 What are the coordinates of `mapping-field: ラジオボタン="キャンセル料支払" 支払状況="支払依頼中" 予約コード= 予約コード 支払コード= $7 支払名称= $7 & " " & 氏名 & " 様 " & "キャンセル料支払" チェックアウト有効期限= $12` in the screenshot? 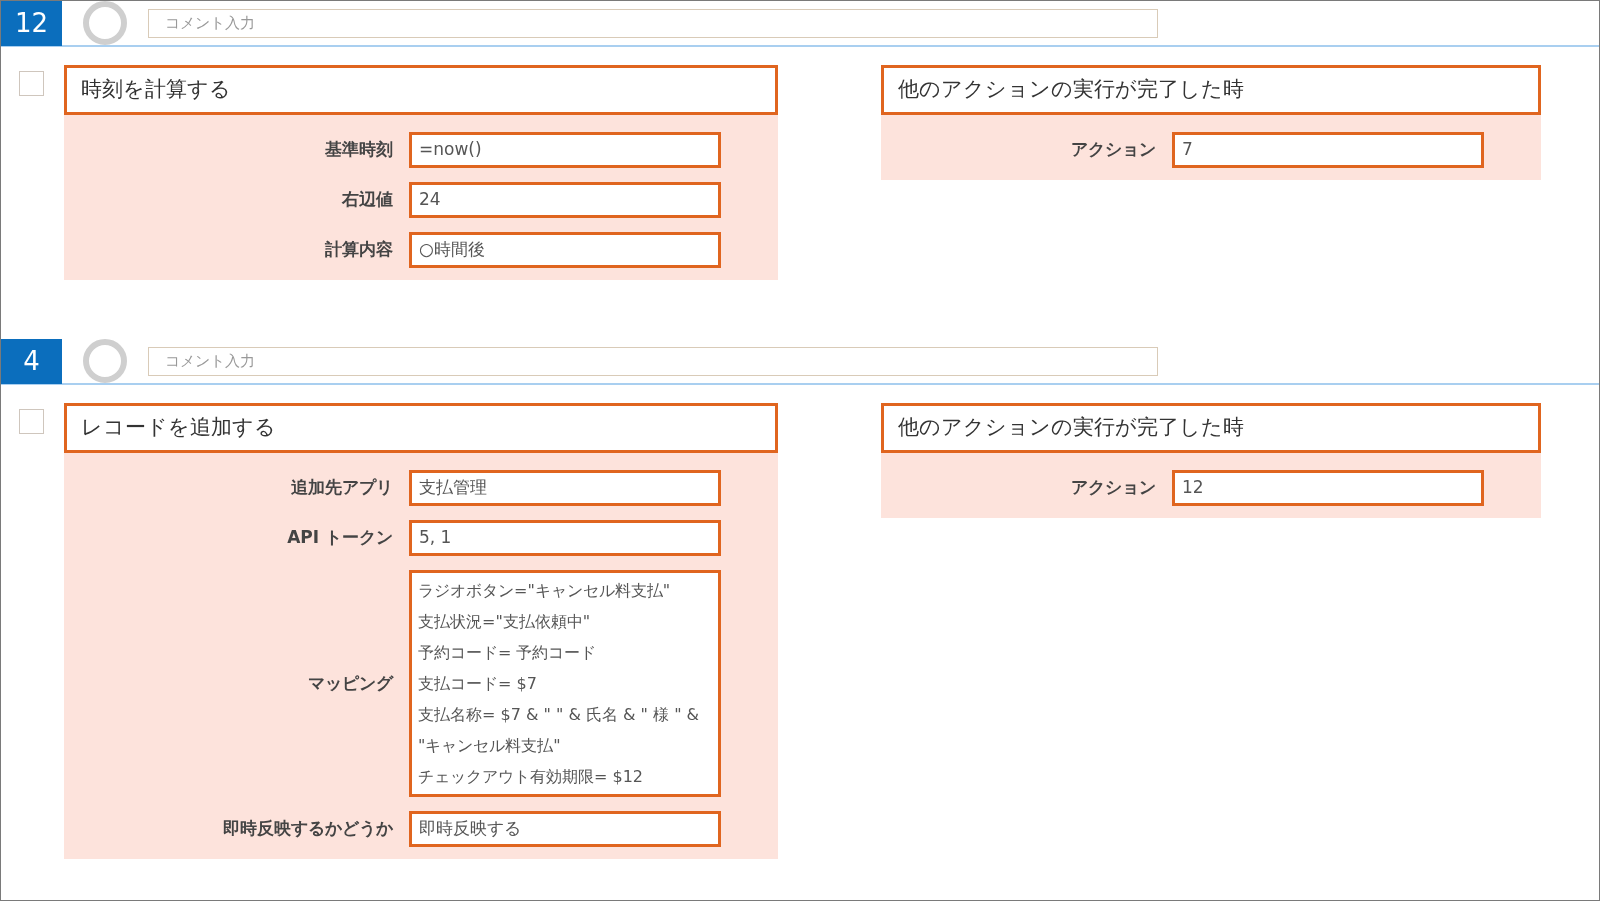 It's located at (565, 683).